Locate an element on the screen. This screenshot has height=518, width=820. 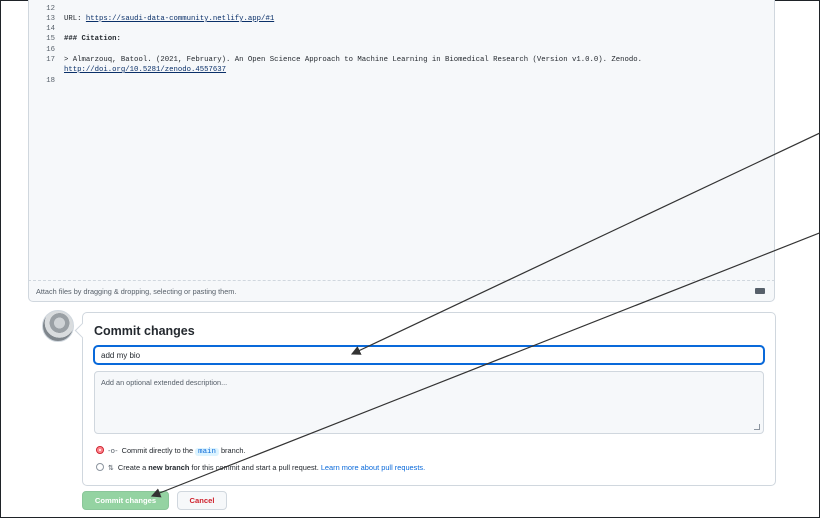
radio-new-branch is located at coordinates (100, 467).